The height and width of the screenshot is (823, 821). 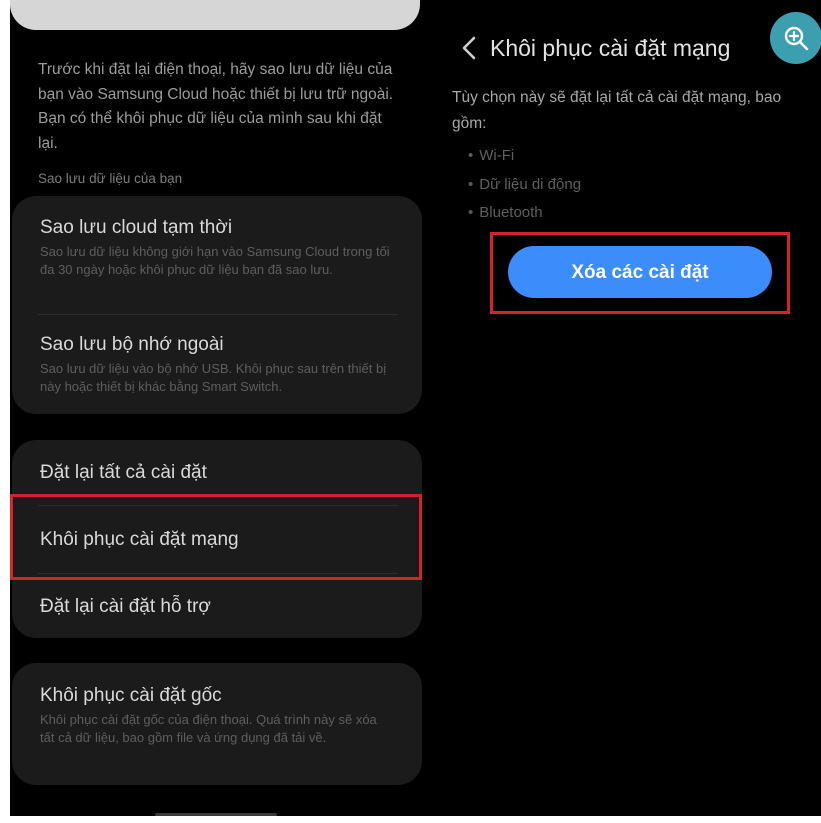 I want to click on reset-item-title: Đặt lại tất cả cài đặt, so click(x=123, y=472).